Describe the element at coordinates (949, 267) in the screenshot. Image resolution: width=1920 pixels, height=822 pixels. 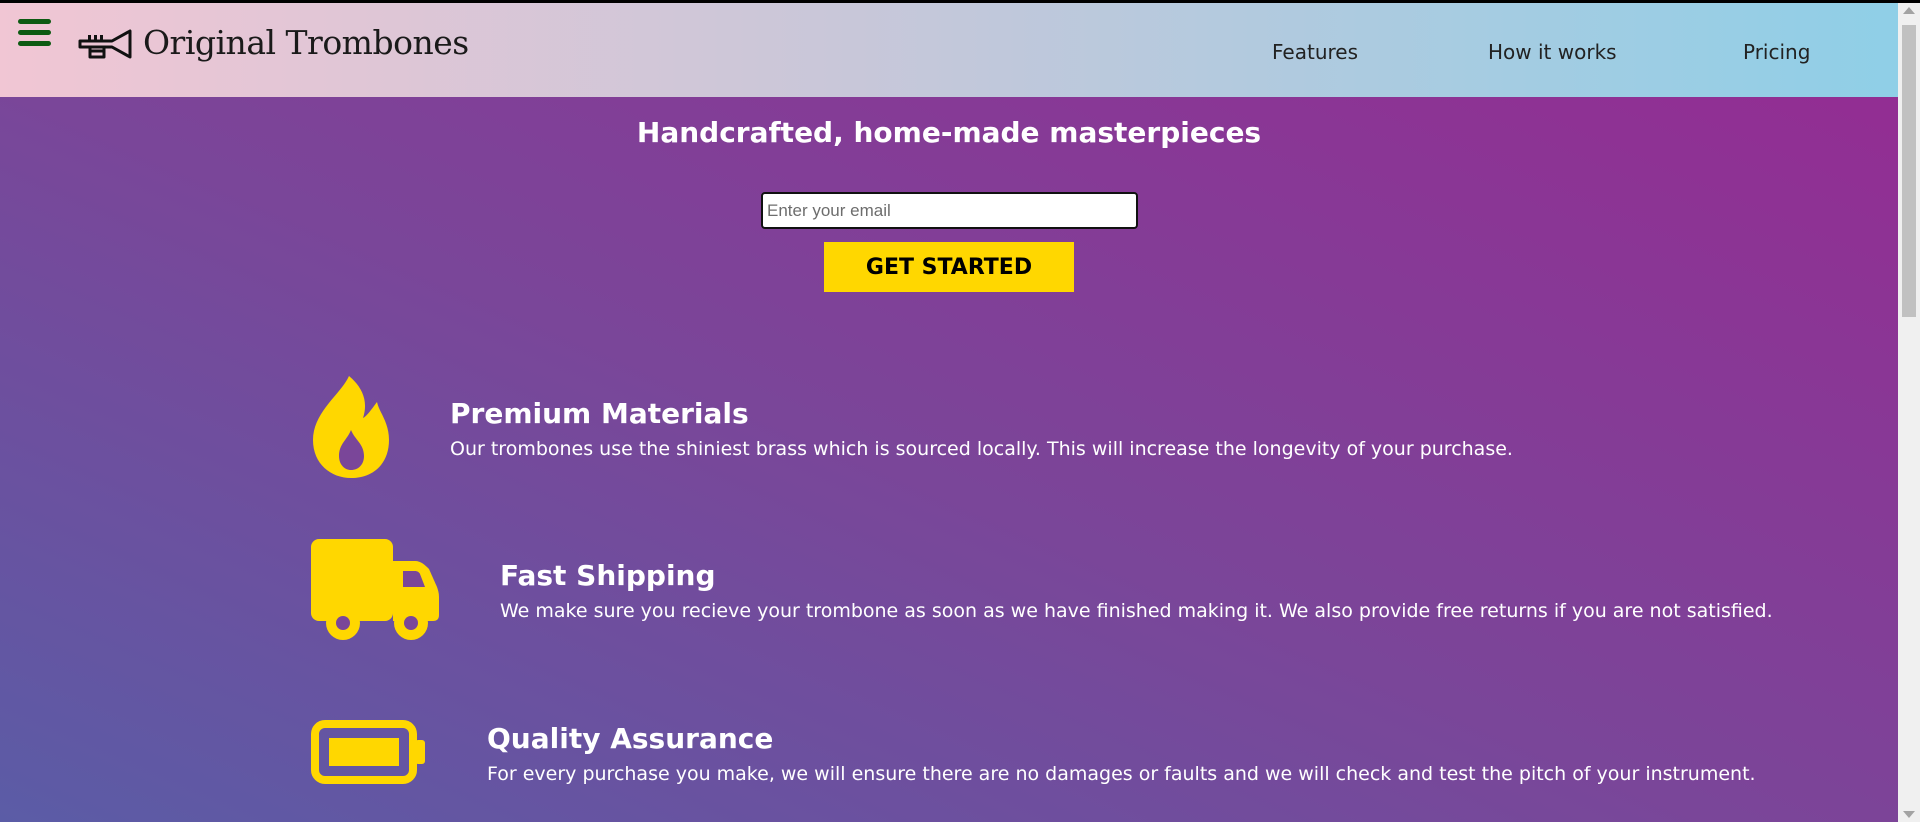
I see `get-started-button: GET STARTED` at that location.